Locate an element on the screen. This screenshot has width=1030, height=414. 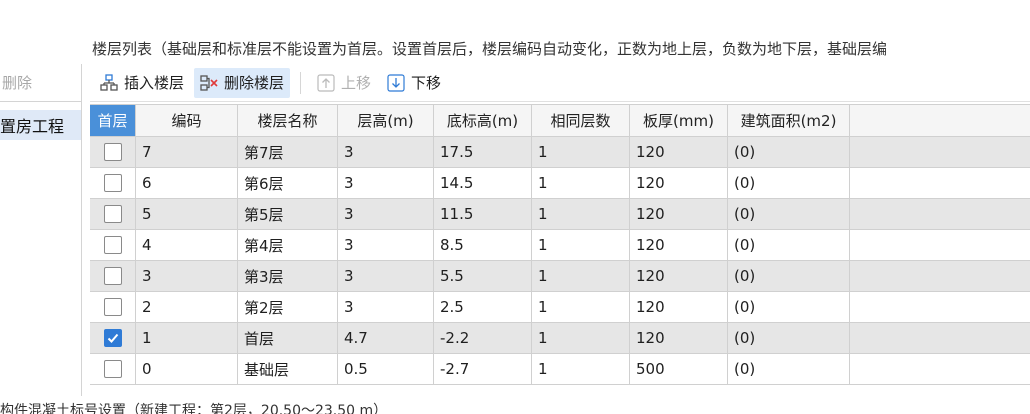
header-filler is located at coordinates (940, 120).